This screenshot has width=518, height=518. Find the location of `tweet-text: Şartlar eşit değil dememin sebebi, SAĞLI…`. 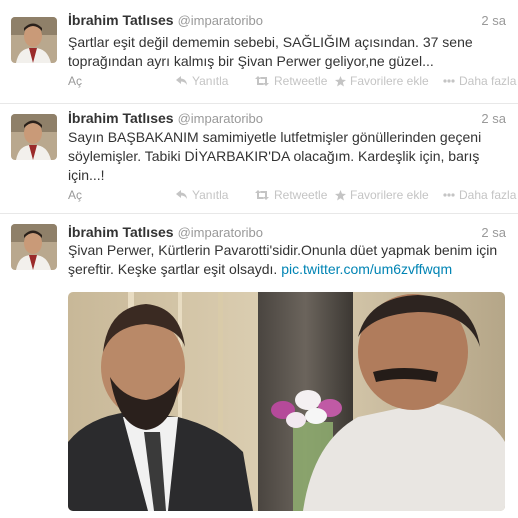

tweet-text: Şartlar eşit değil dememin sebebi, SAĞLI… is located at coordinates (270, 51).